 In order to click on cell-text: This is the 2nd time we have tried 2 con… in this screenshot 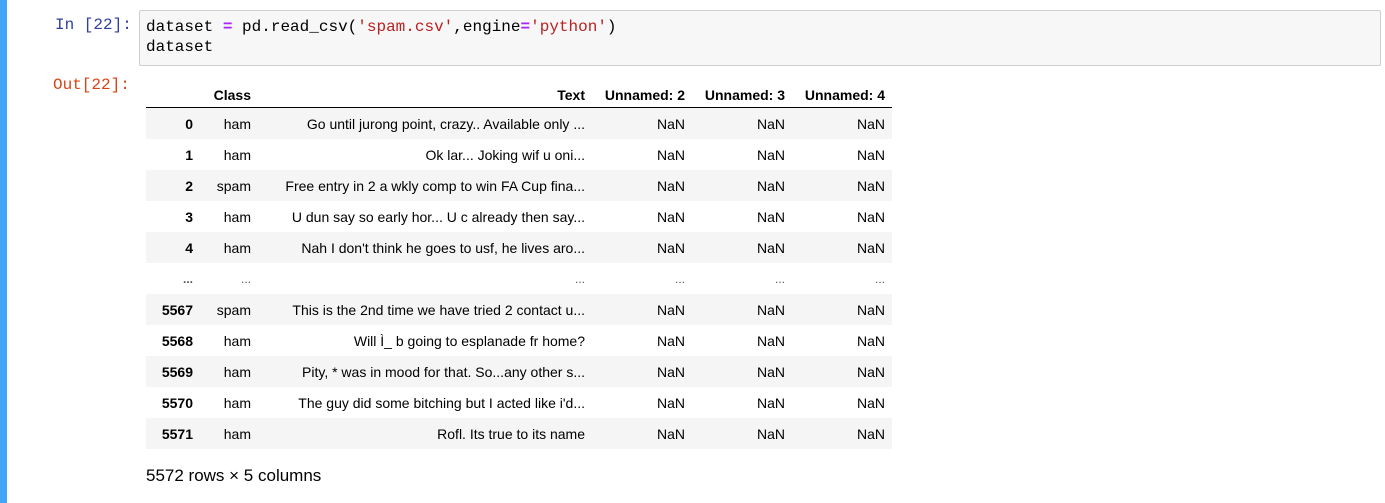, I will do `click(438, 309)`.